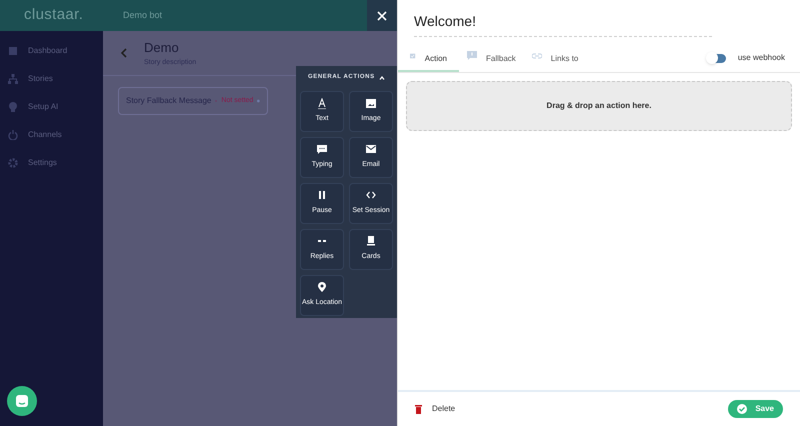 This screenshot has height=426, width=800. Describe the element at coordinates (162, 48) in the screenshot. I see `story-title: Demo` at that location.